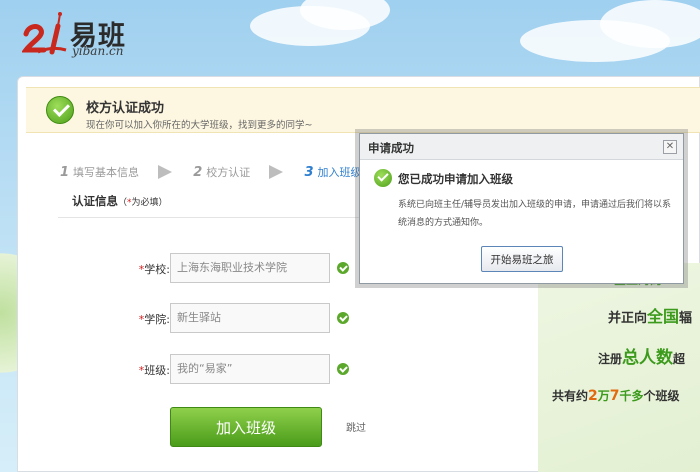 The width and height of the screenshot is (700, 472). Describe the element at coordinates (246, 427) in the screenshot. I see `join-class-button: 加入班级` at that location.